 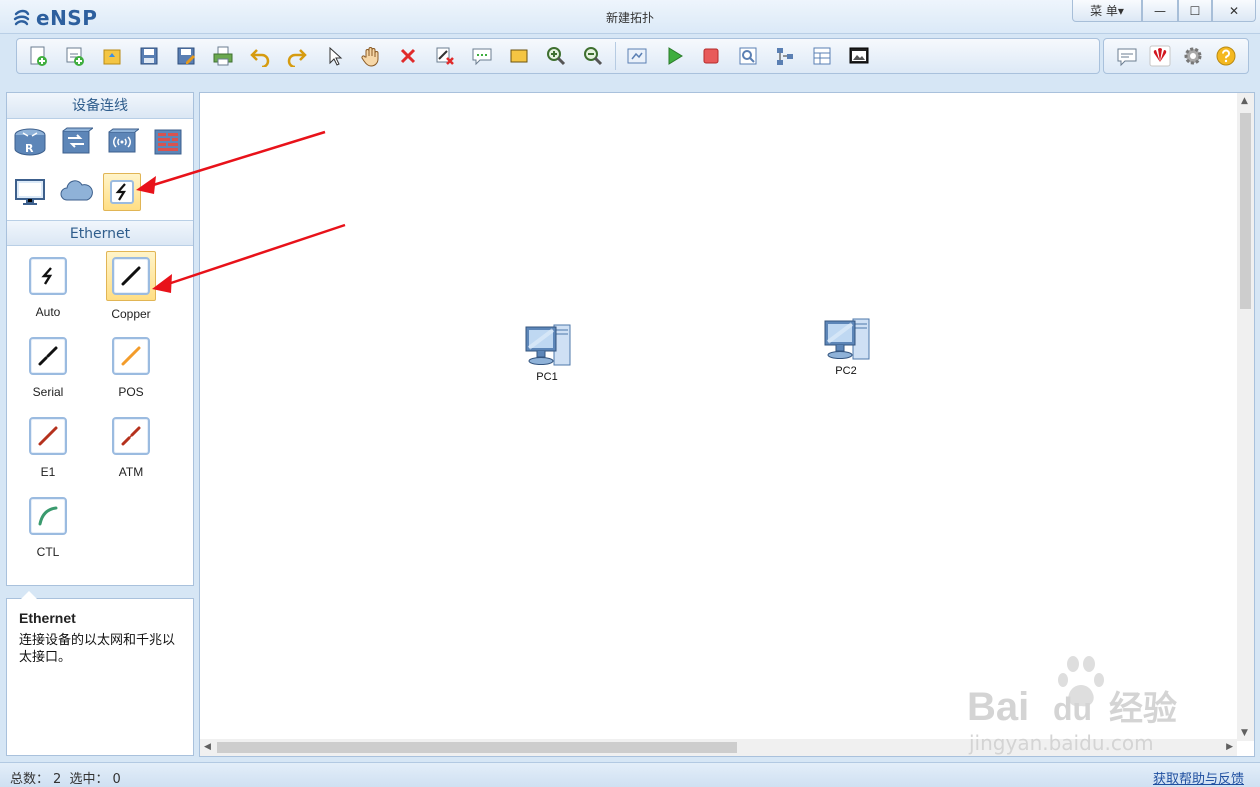 What do you see at coordinates (89, 779) in the screenshot?
I see `selected-label: 选中：` at bounding box center [89, 779].